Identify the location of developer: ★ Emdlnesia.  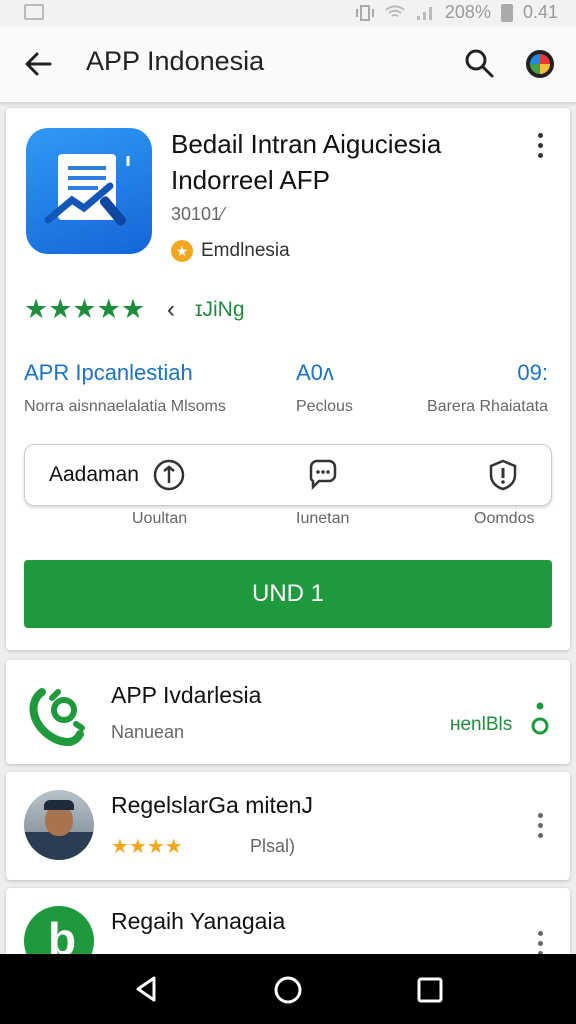
(230, 251).